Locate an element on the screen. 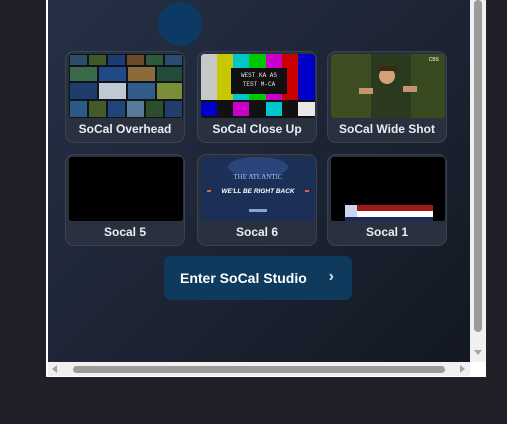 The width and height of the screenshot is (507, 424). vertical-scroll-thumb is located at coordinates (478, 166).